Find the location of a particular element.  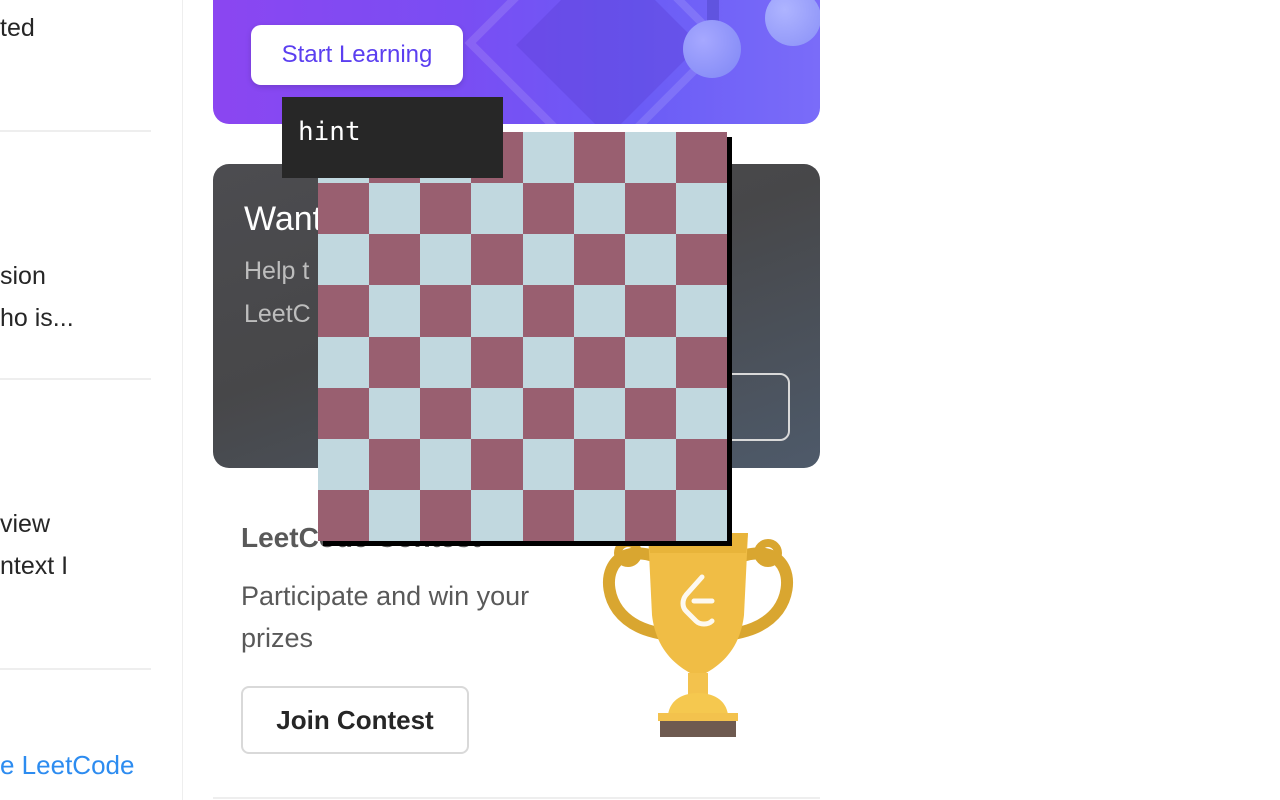

join-contest-button: Join Contest is located at coordinates (355, 720).